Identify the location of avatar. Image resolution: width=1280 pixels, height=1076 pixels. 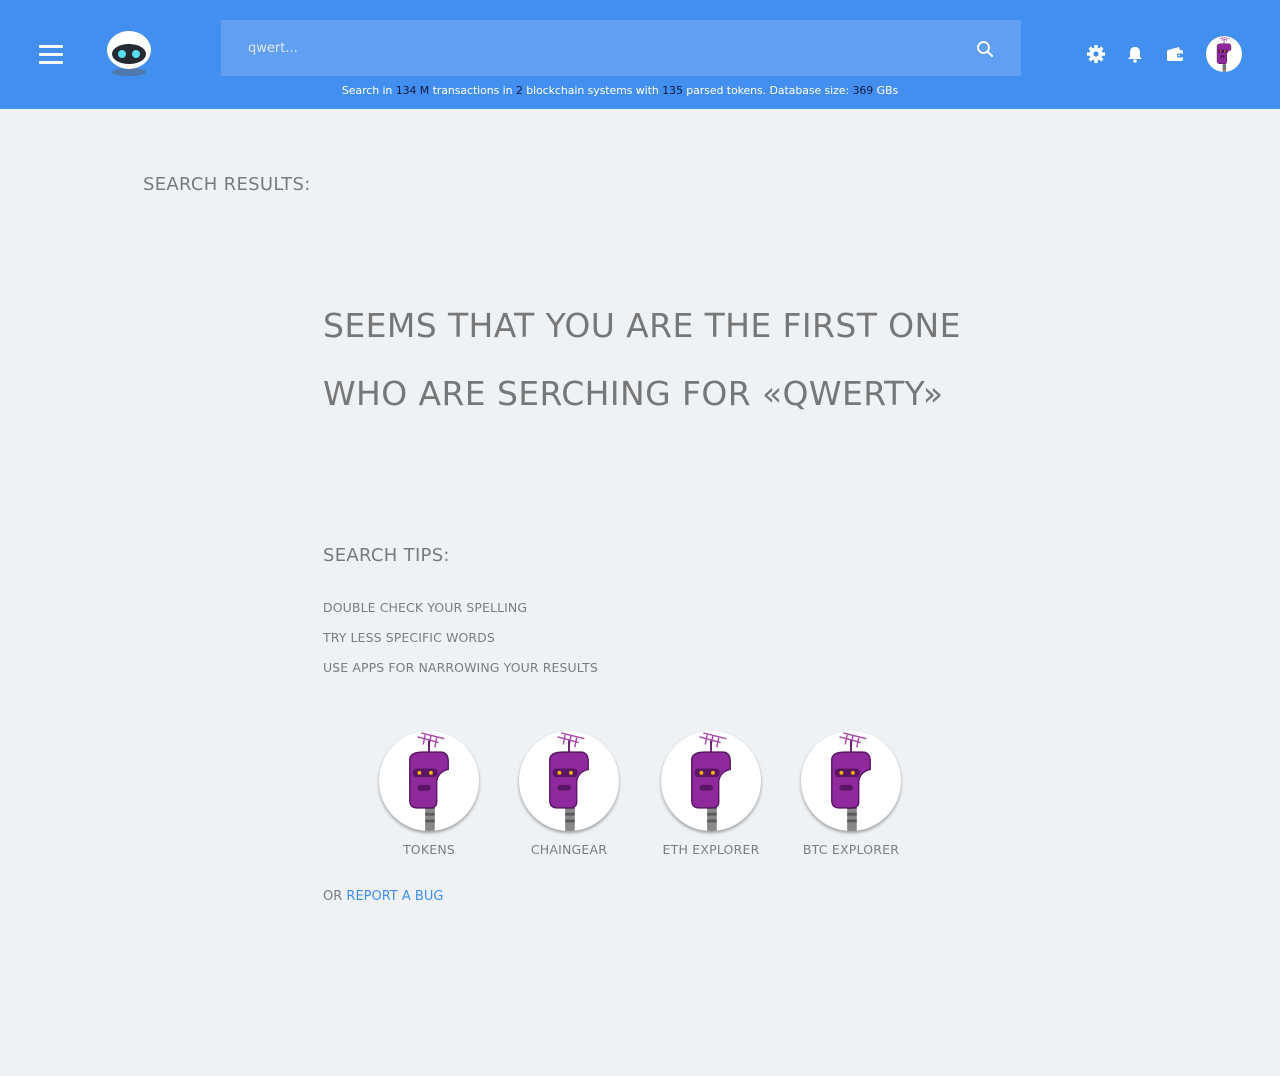
(1224, 54).